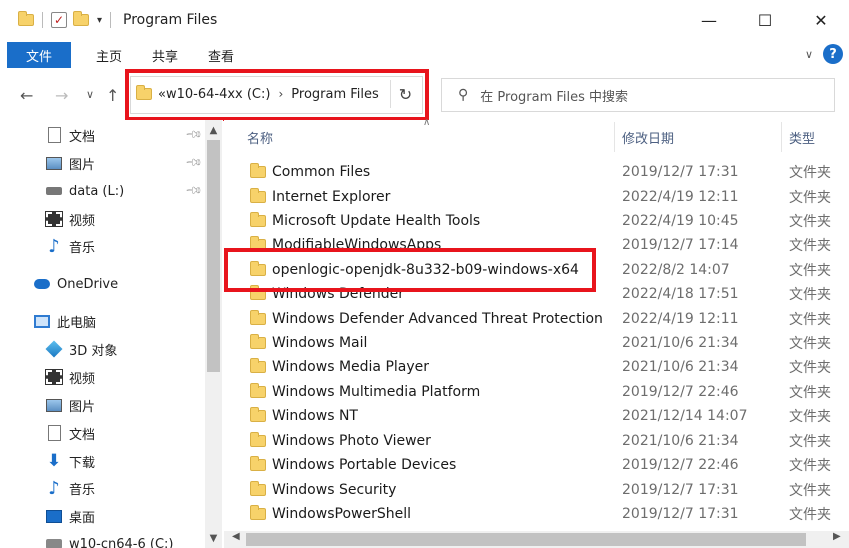 The image size is (849, 548). Describe the element at coordinates (821, 20) in the screenshot. I see `close-button: ✕` at that location.